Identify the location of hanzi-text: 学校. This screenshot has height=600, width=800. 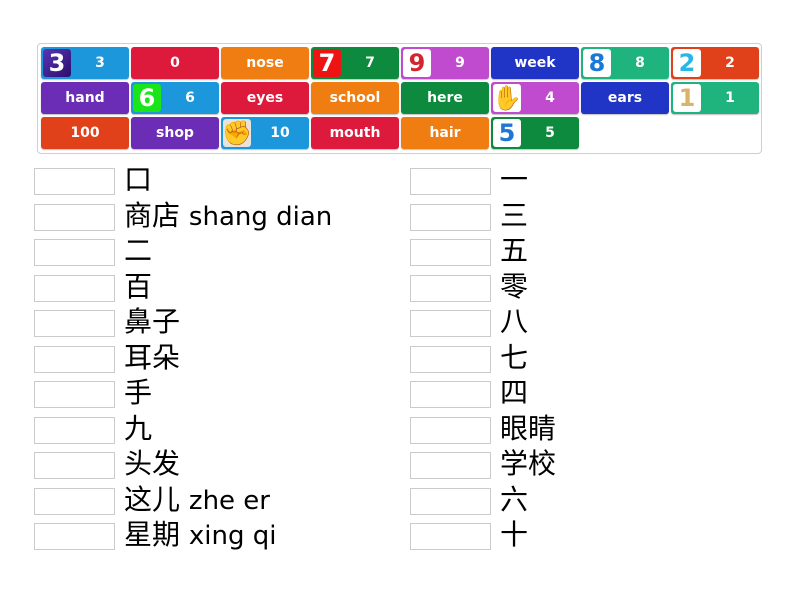
(528, 463).